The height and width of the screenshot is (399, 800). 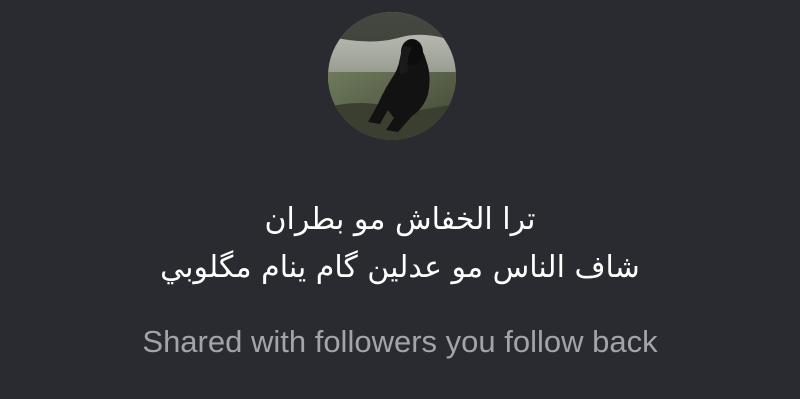 I want to click on note-line-2: شاف الناس مو عدلين گام ينام مگلوبي, so click(x=400, y=267).